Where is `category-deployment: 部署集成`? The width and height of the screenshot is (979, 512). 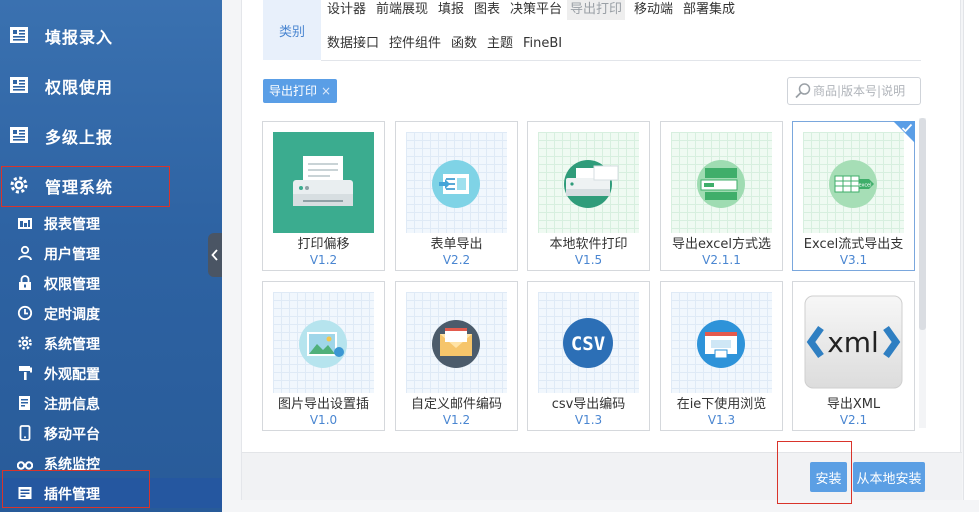
category-deployment: 部署集成 is located at coordinates (709, 10).